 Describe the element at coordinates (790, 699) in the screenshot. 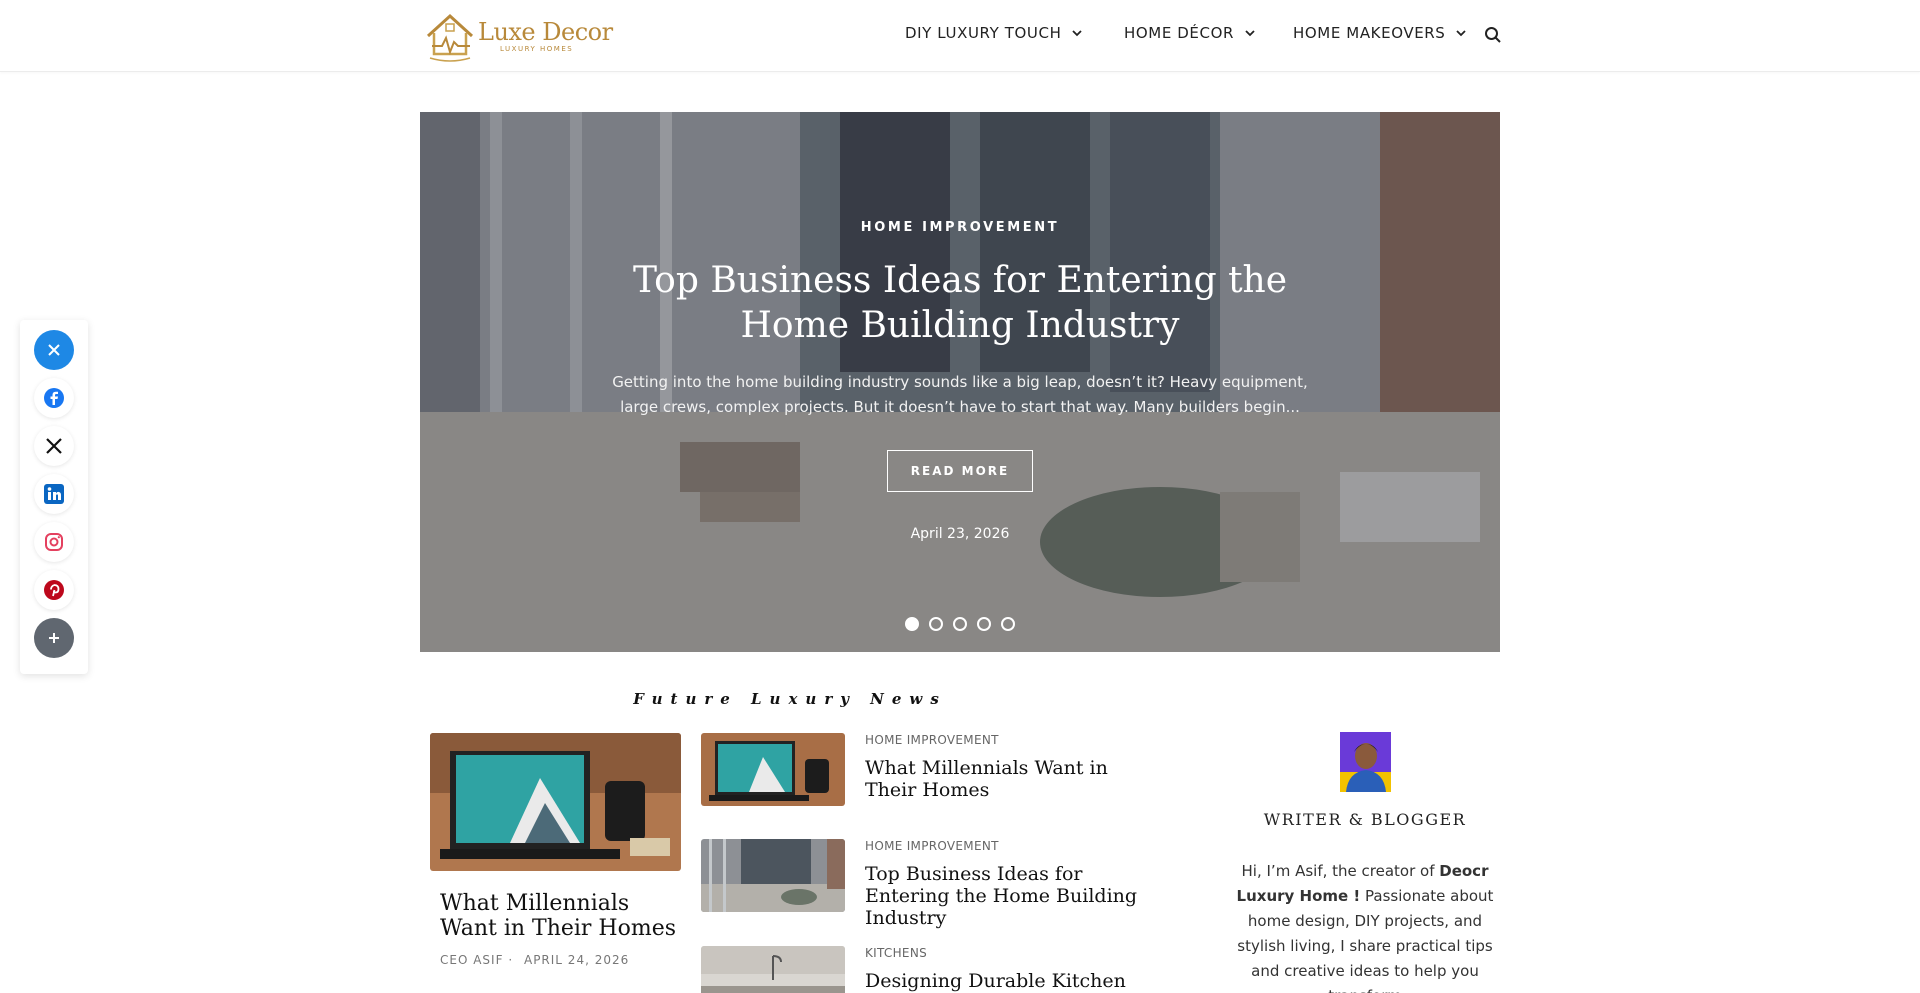

I see `section-heading: Future Luxury News` at that location.